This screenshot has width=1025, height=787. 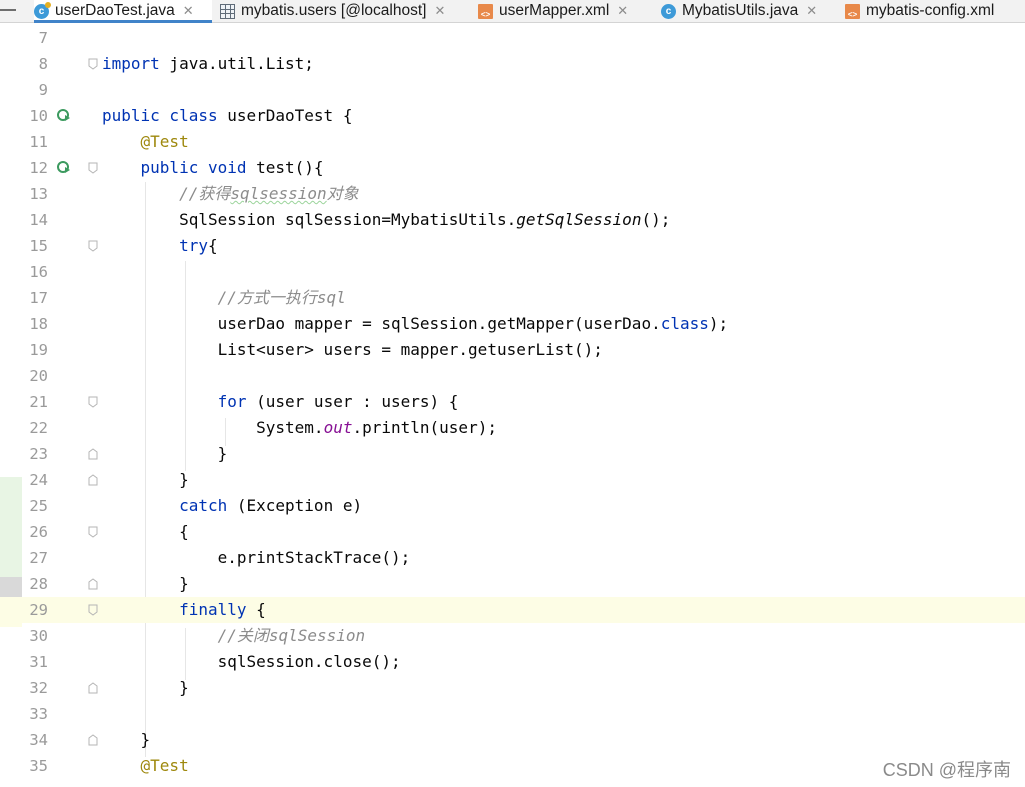 I want to click on db-table-icon, so click(x=227, y=11).